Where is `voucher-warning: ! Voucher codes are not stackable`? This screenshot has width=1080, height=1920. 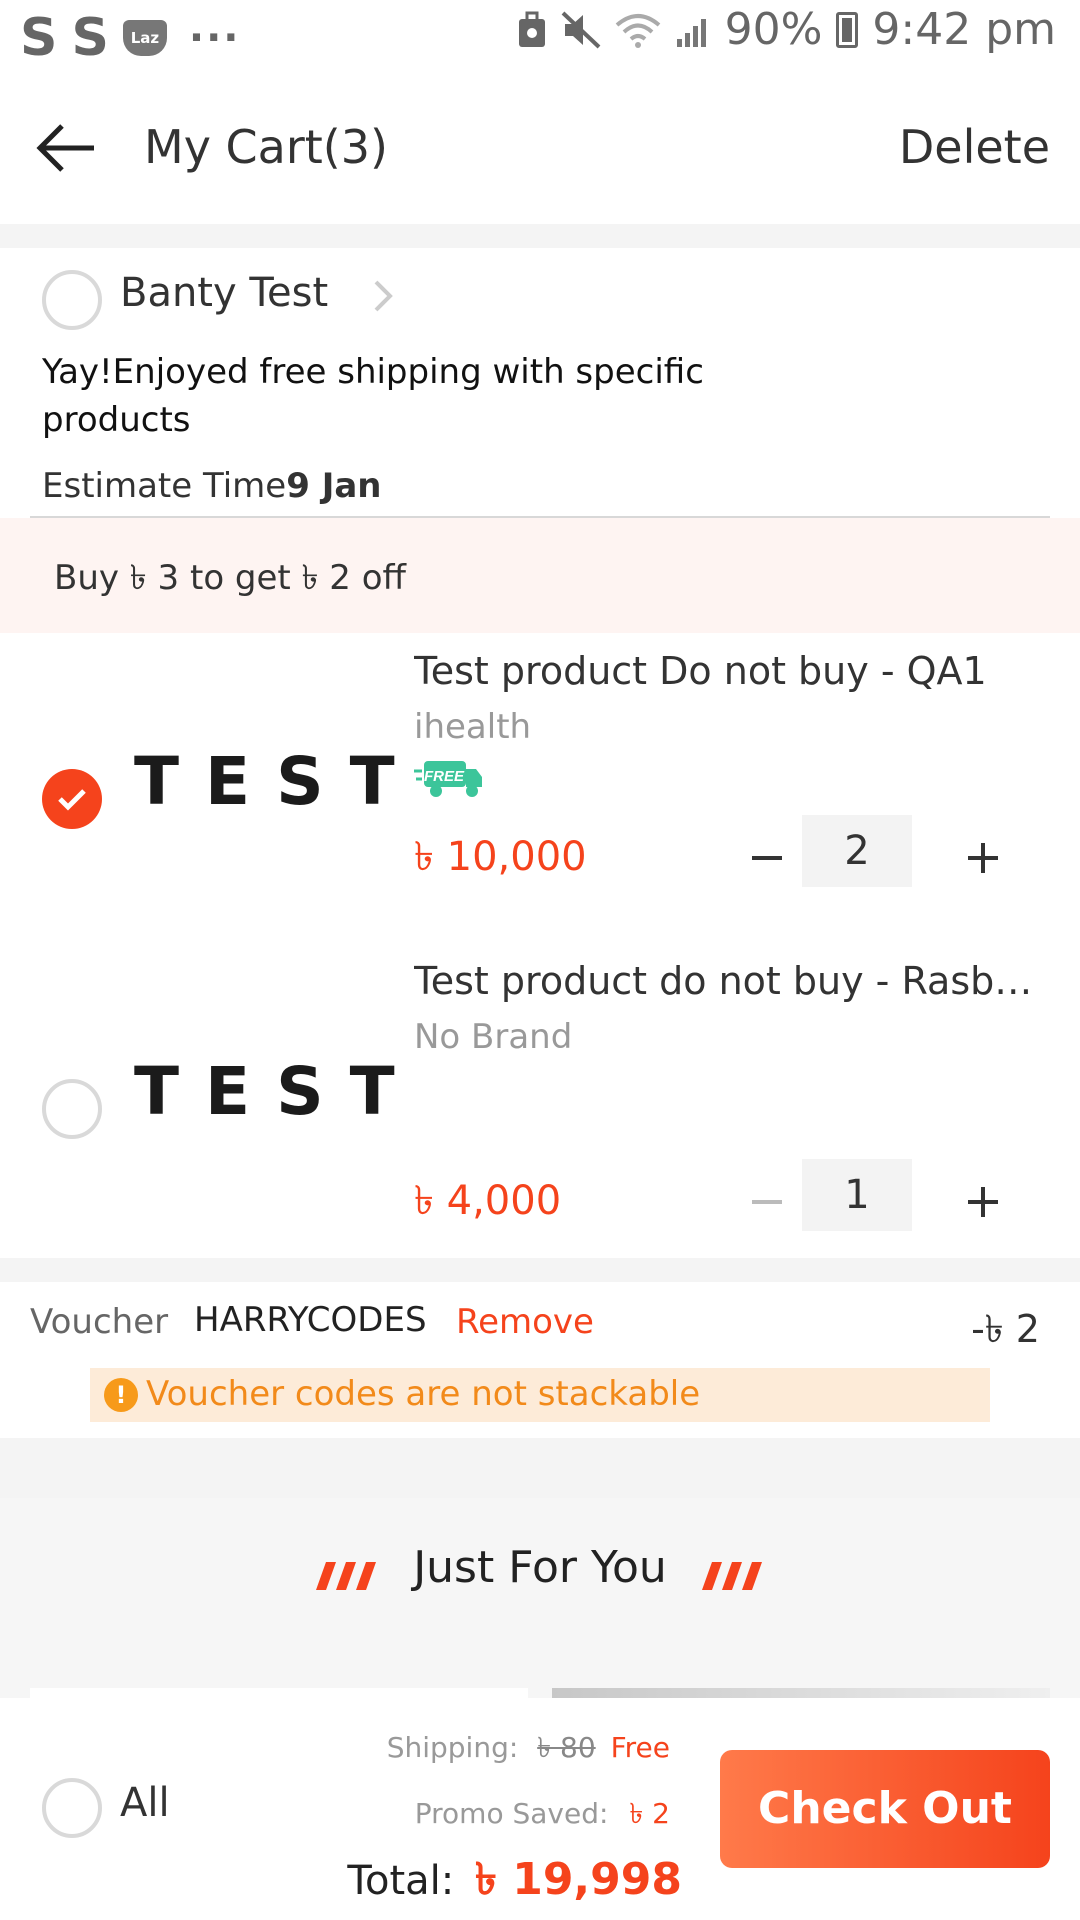 voucher-warning: ! Voucher codes are not stackable is located at coordinates (540, 1395).